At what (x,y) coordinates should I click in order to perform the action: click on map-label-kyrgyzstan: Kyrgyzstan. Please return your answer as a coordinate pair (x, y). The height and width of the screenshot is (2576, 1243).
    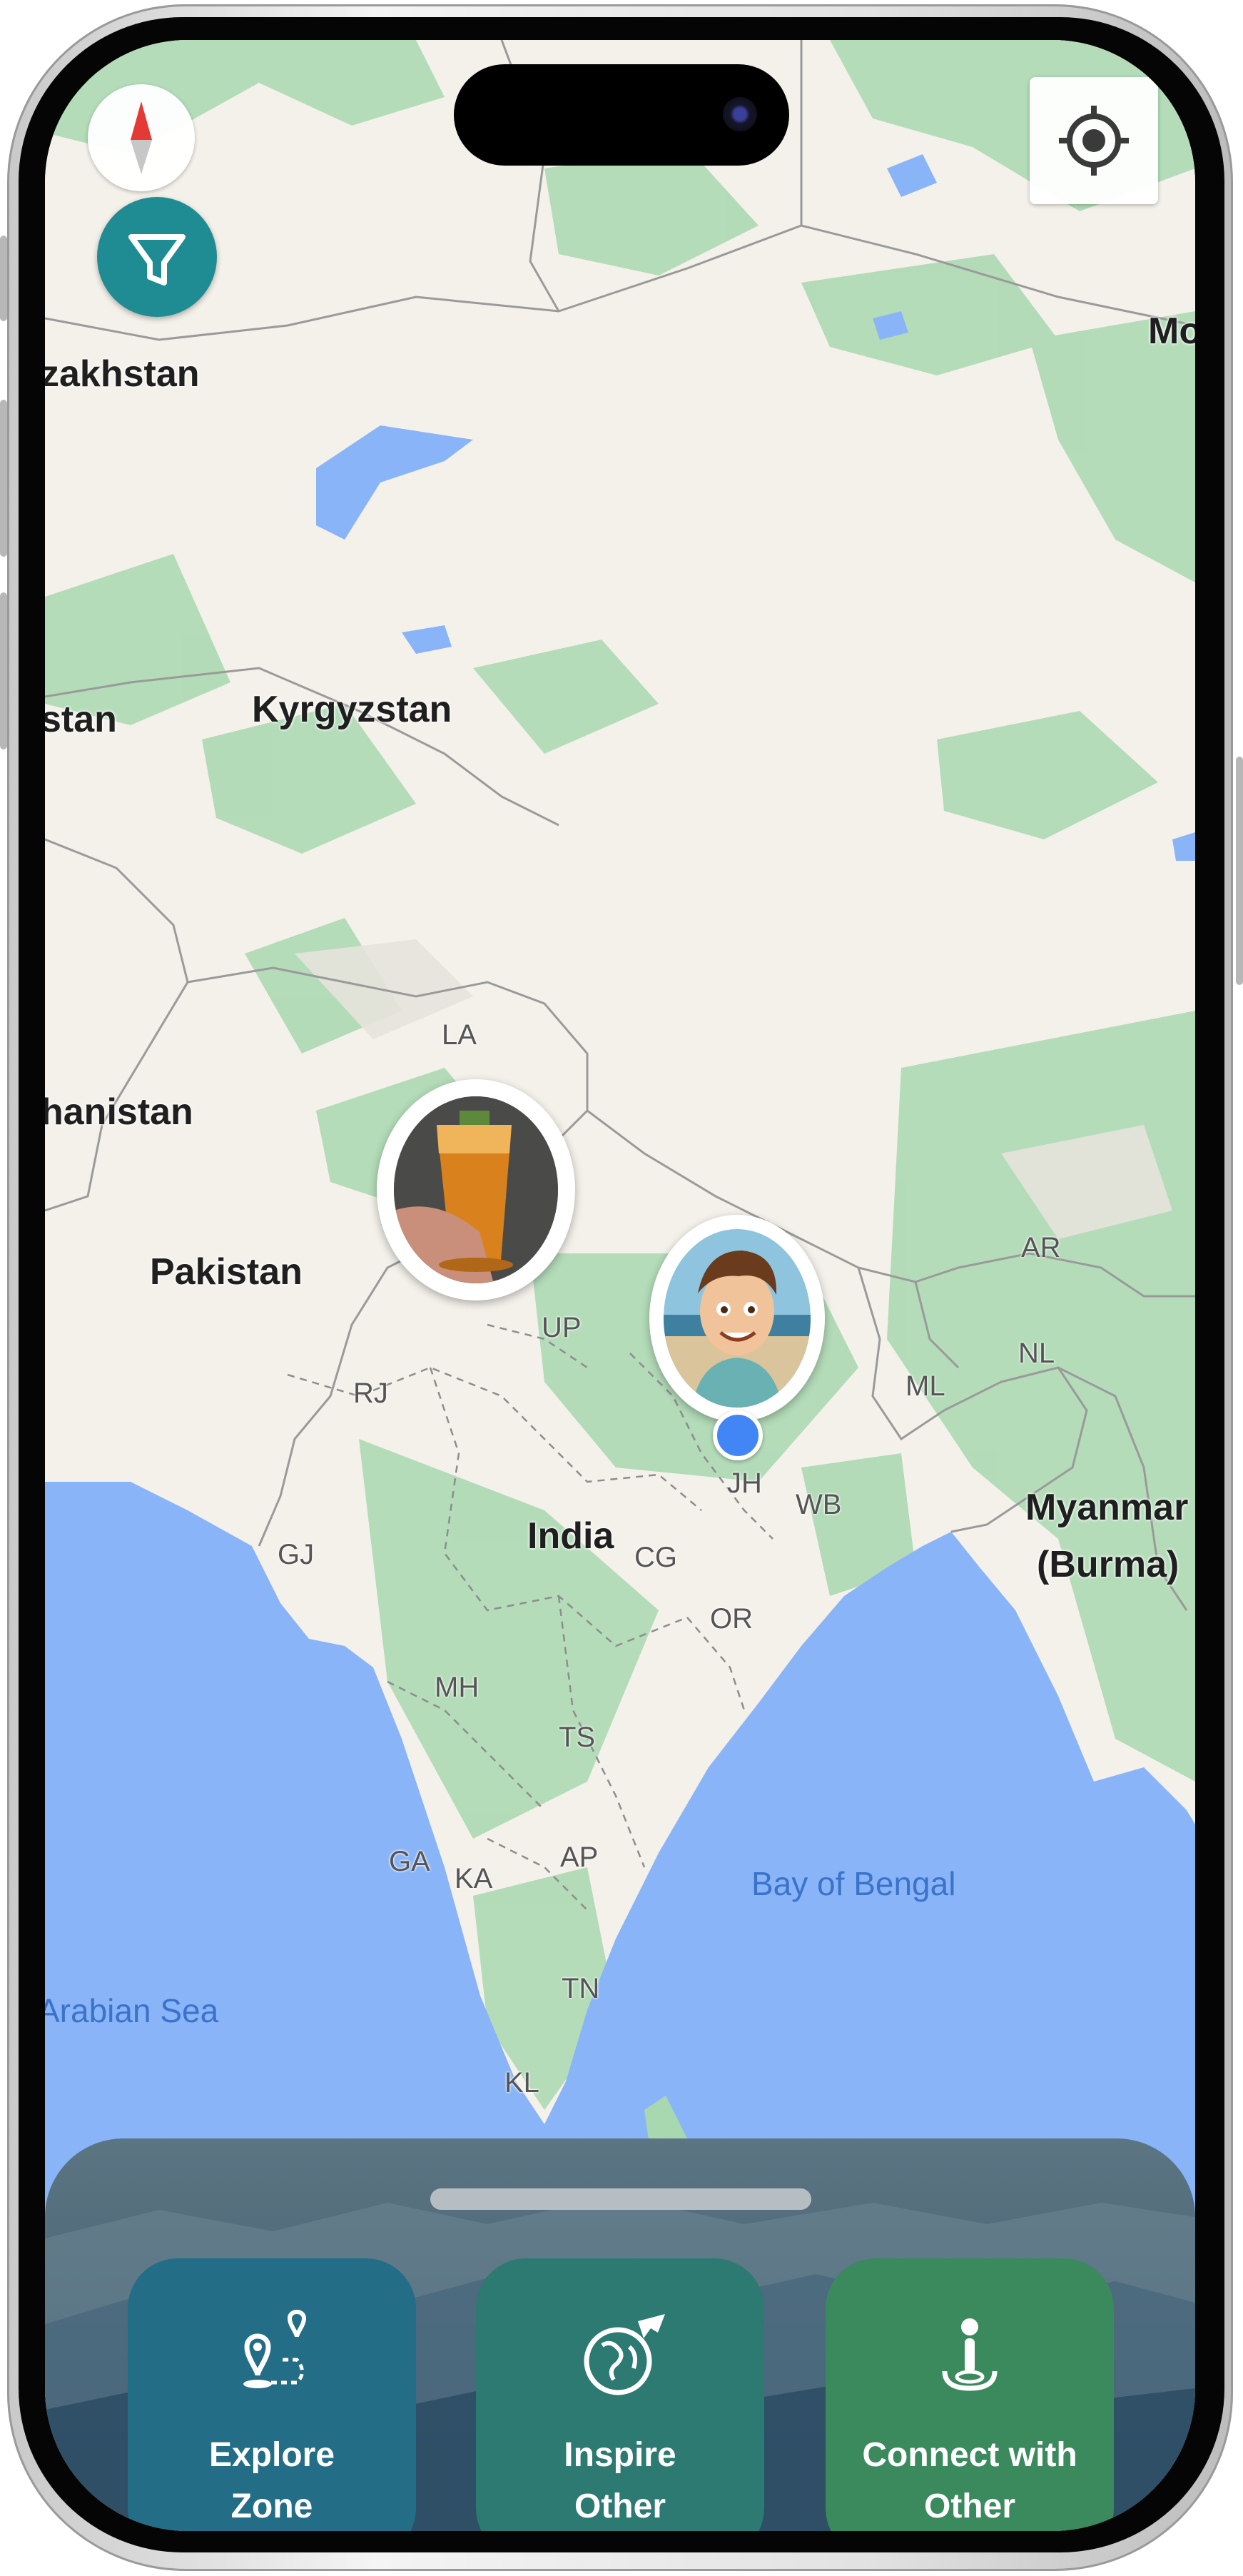
    Looking at the image, I should click on (352, 709).